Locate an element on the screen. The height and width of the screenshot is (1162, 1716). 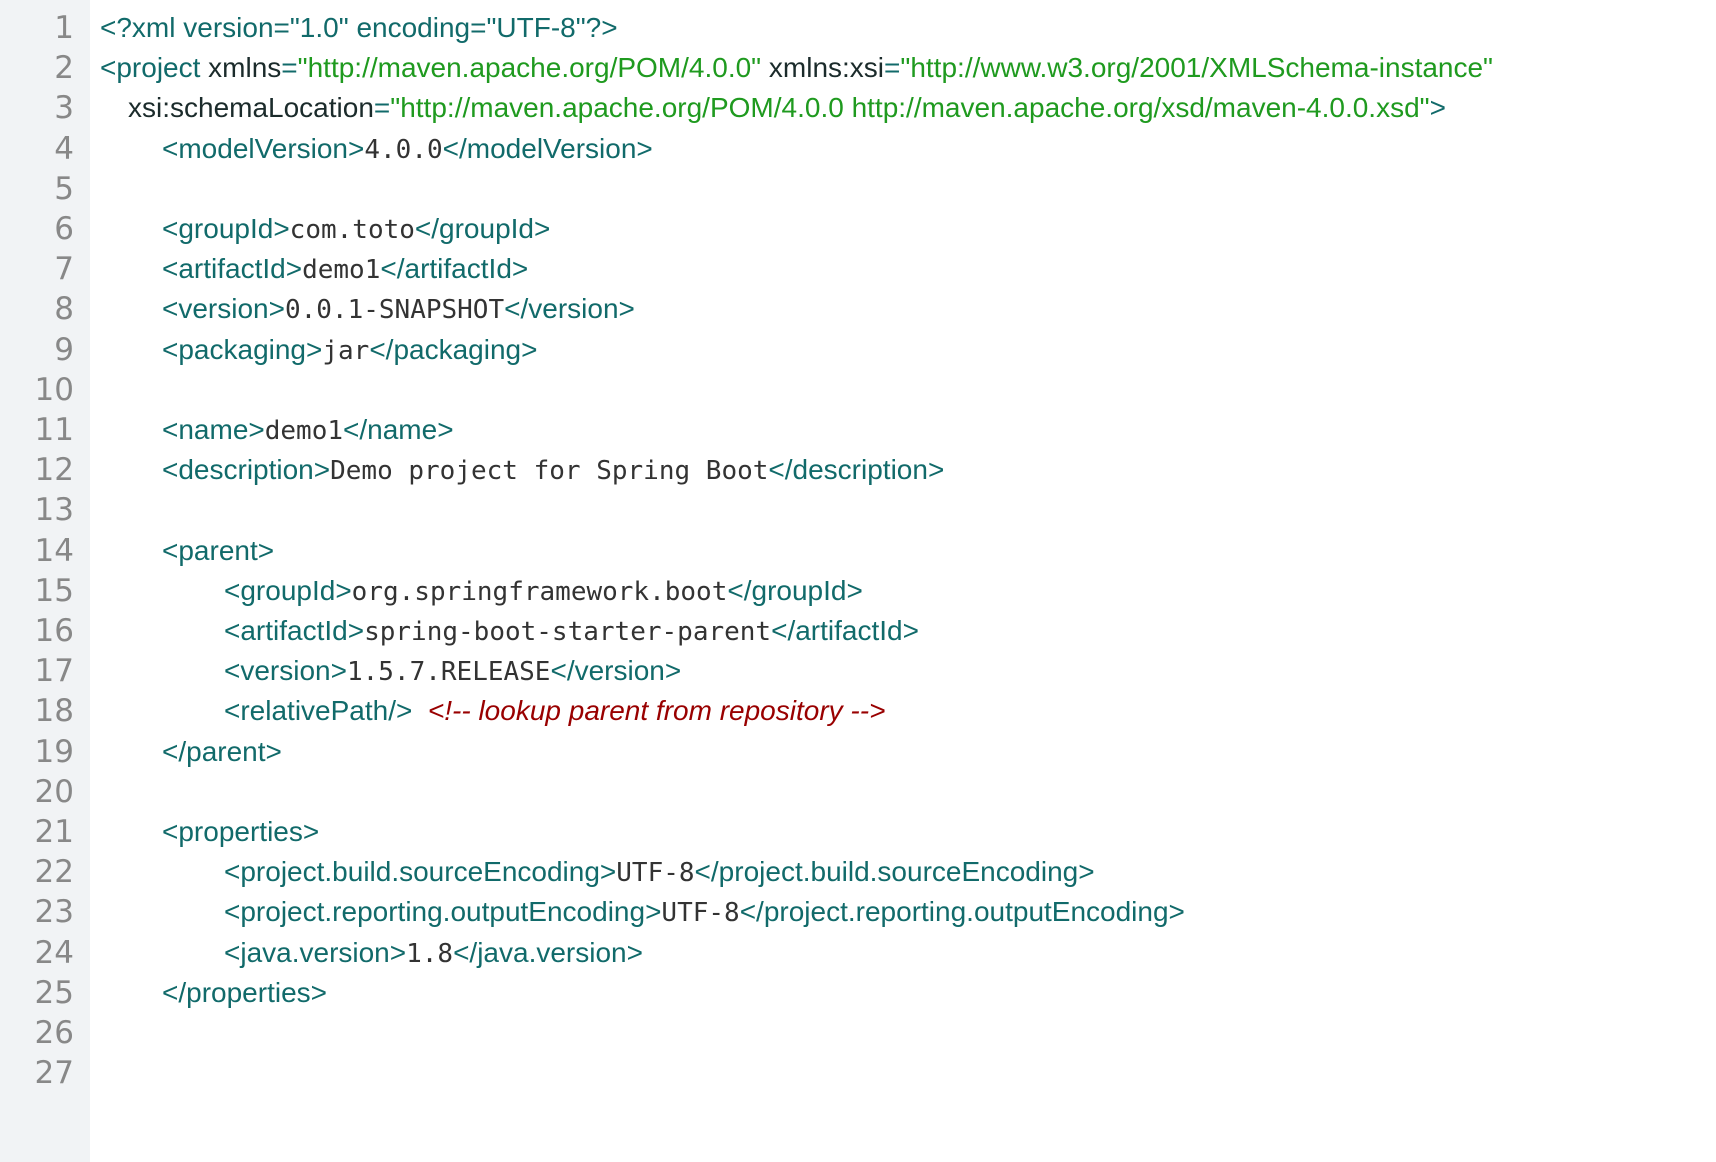
code-line: 25 </properties> is located at coordinates (858, 993).